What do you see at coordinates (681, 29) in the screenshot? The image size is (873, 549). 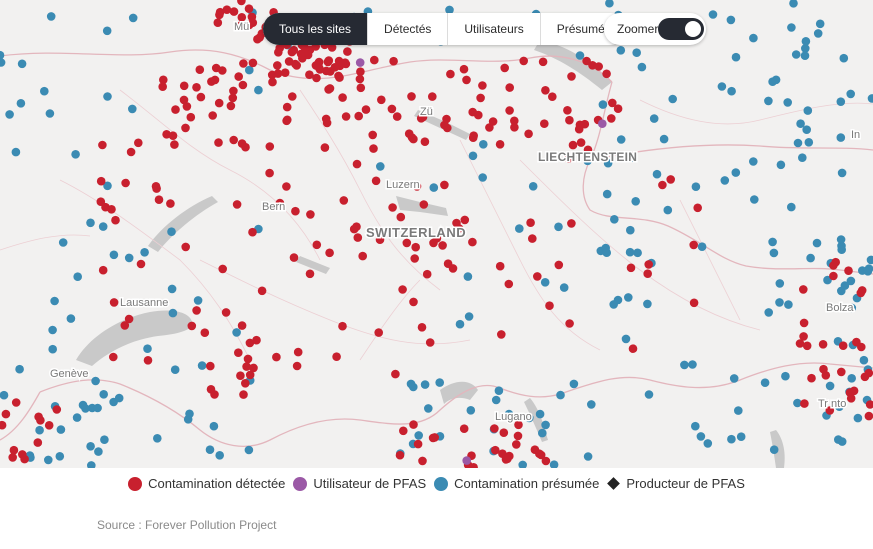 I see `zoom-toggle` at bounding box center [681, 29].